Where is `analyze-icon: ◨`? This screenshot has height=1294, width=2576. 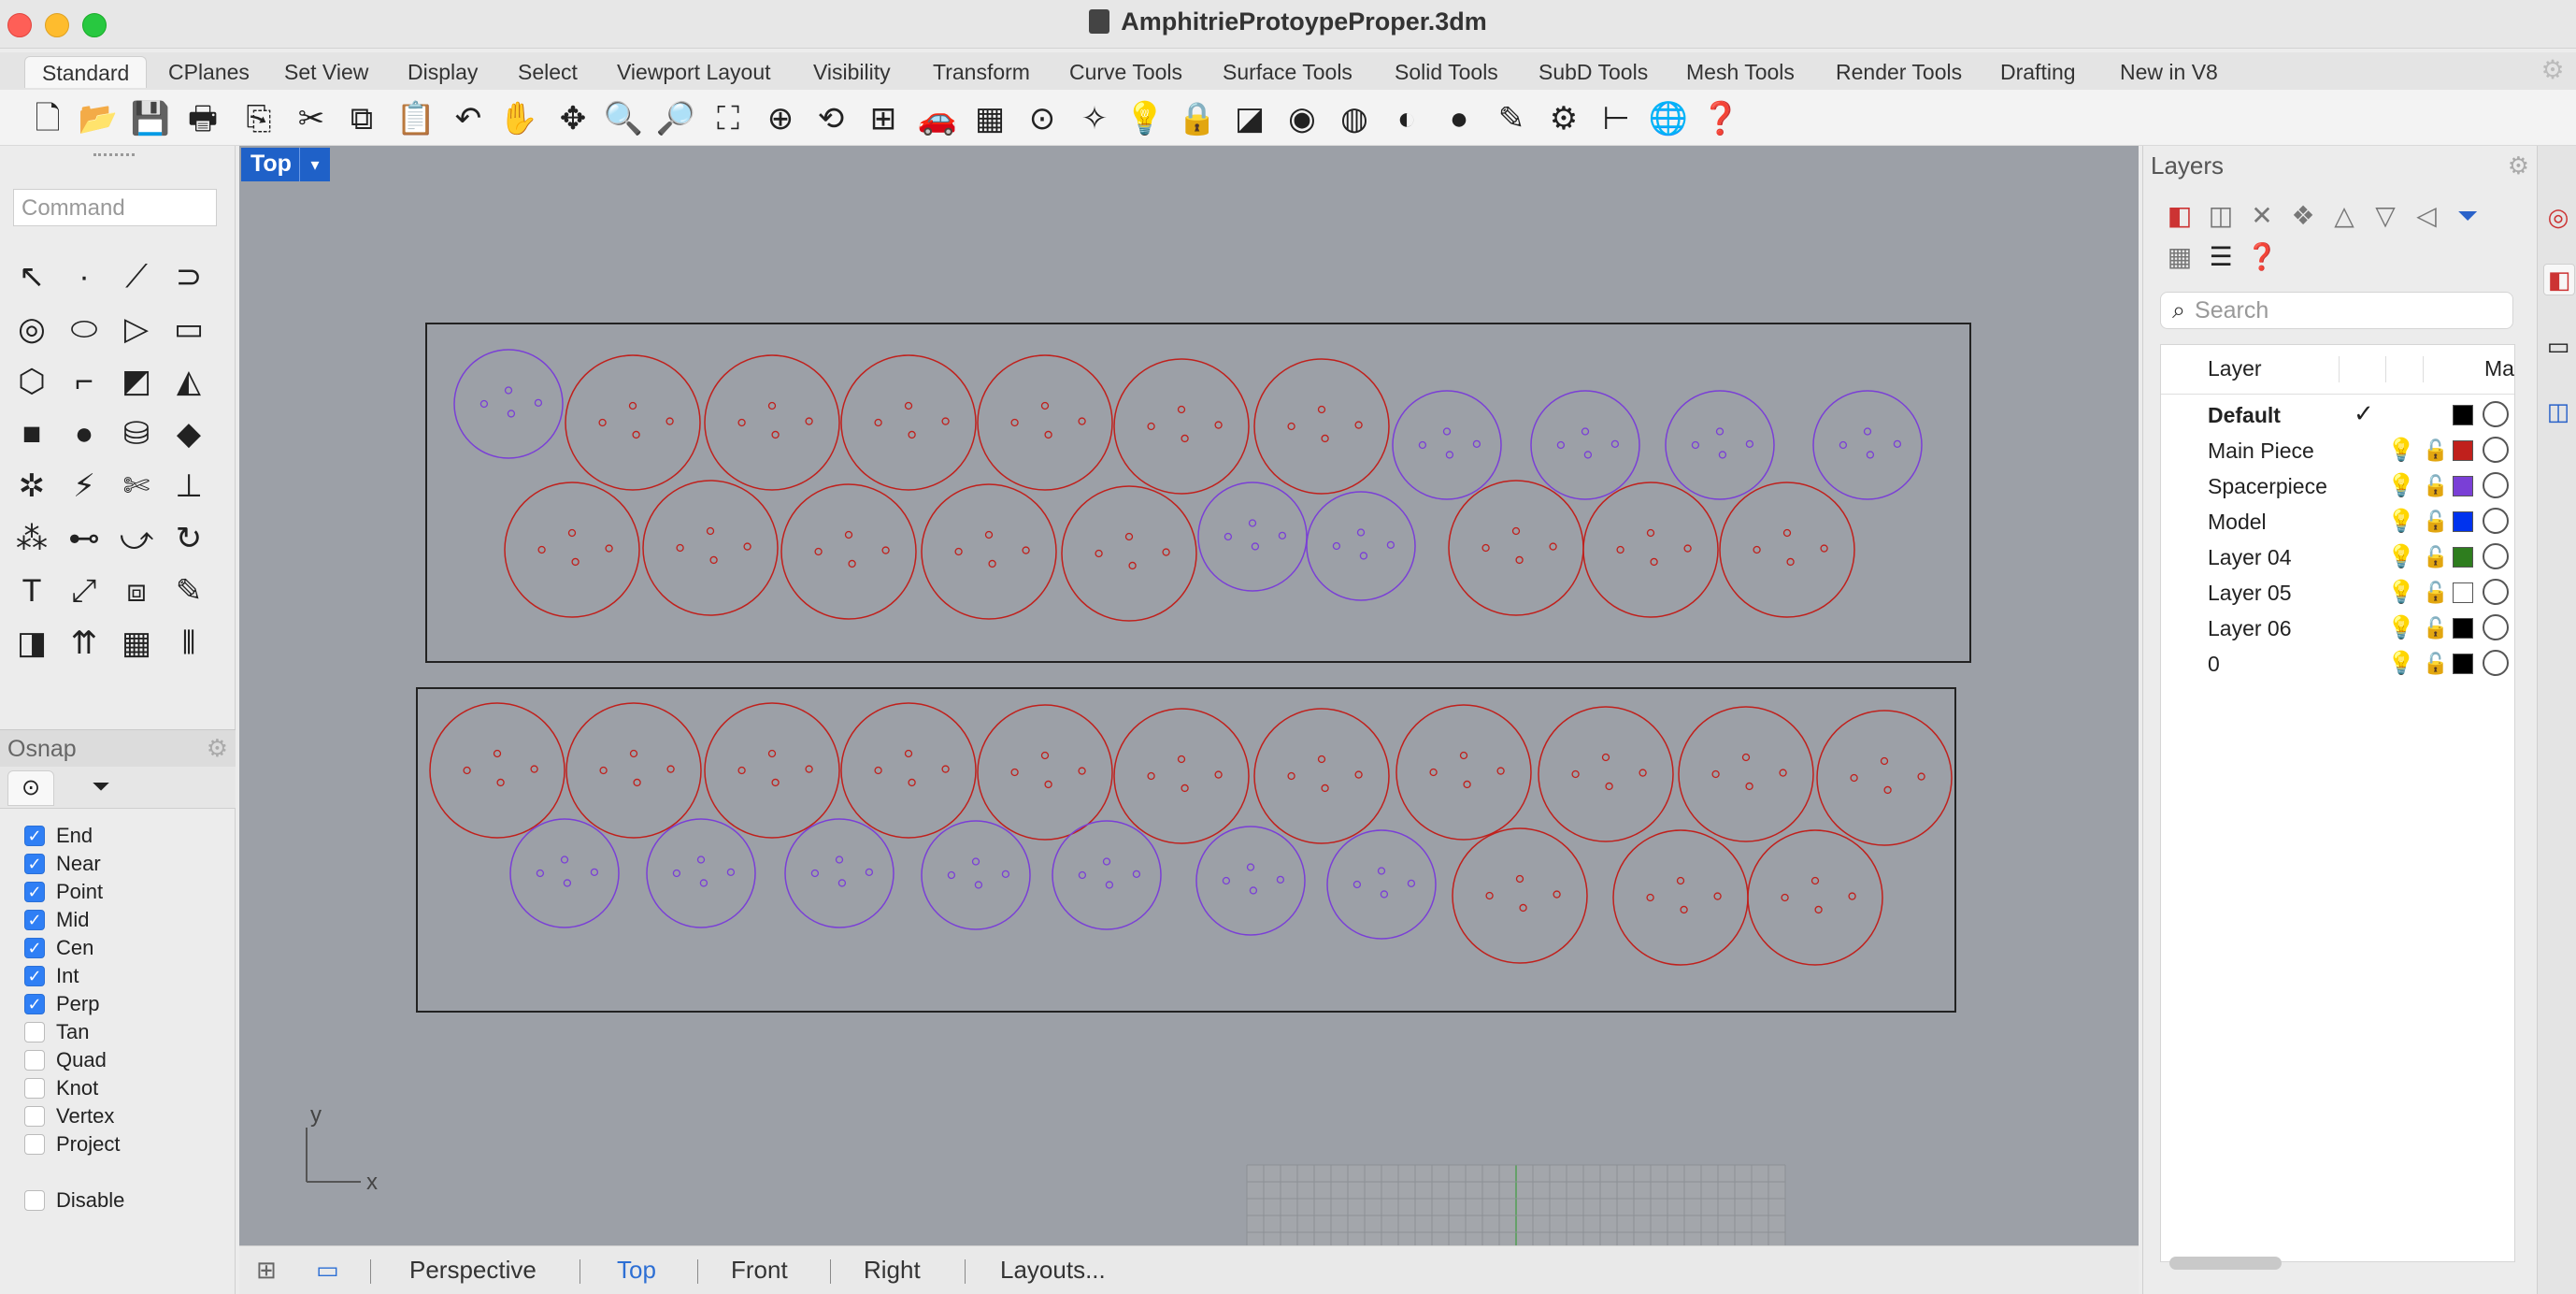 analyze-icon: ◨ is located at coordinates (32, 643).